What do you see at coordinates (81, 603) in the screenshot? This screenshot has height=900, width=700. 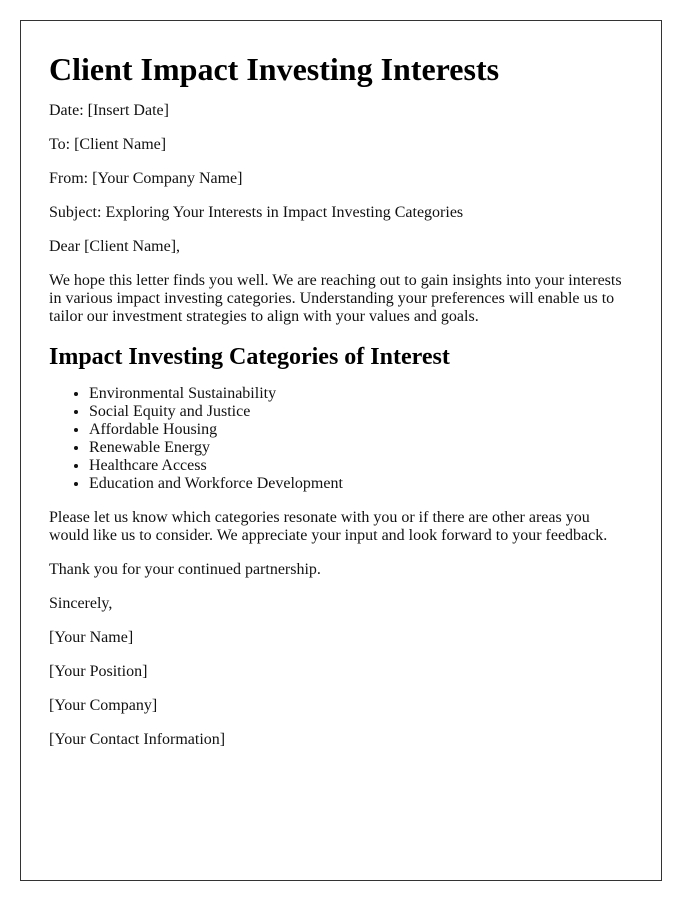 I see `closing: Sincerely,` at bounding box center [81, 603].